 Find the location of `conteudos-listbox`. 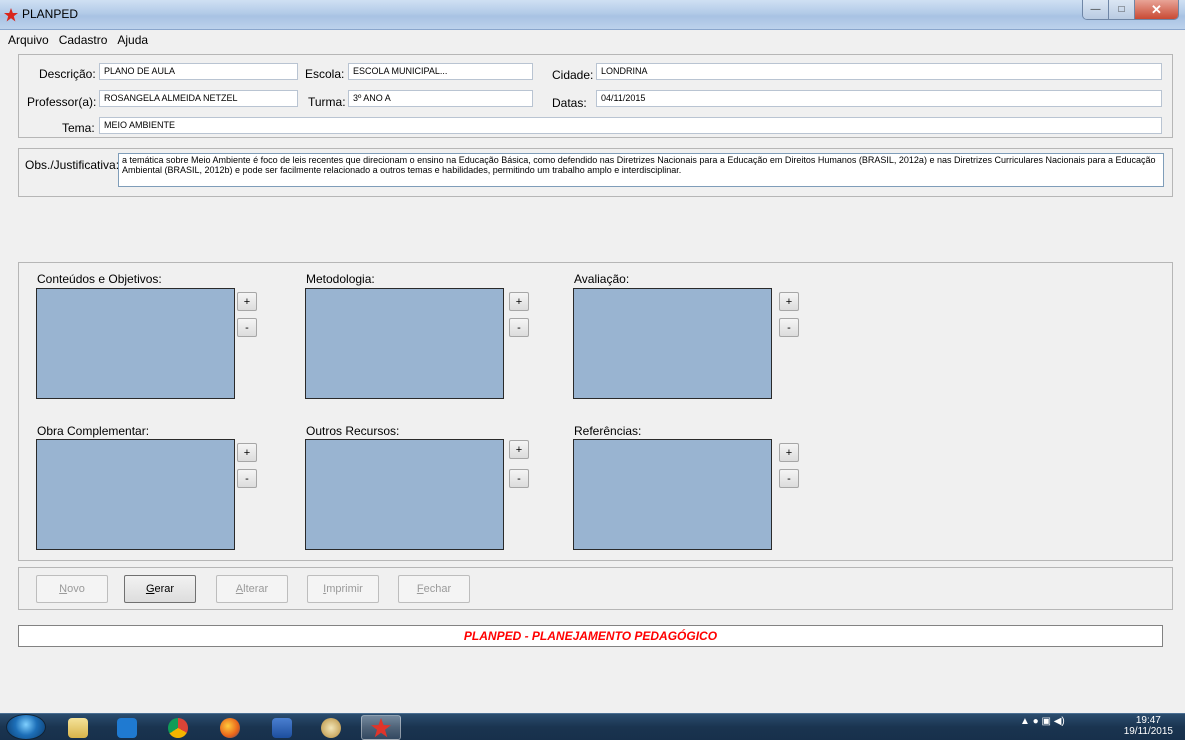

conteudos-listbox is located at coordinates (135, 343).